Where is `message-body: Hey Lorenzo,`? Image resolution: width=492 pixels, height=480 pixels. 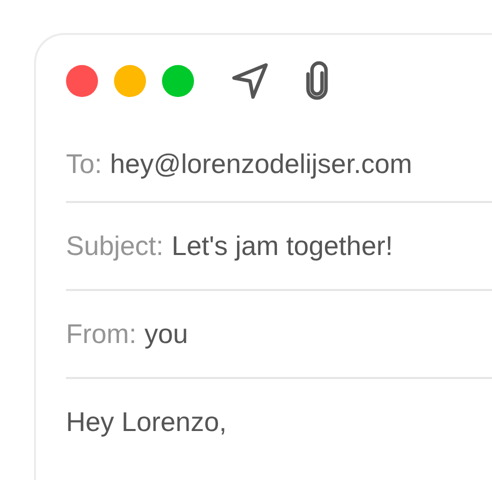
message-body: Hey Lorenzo, is located at coordinates (279, 408).